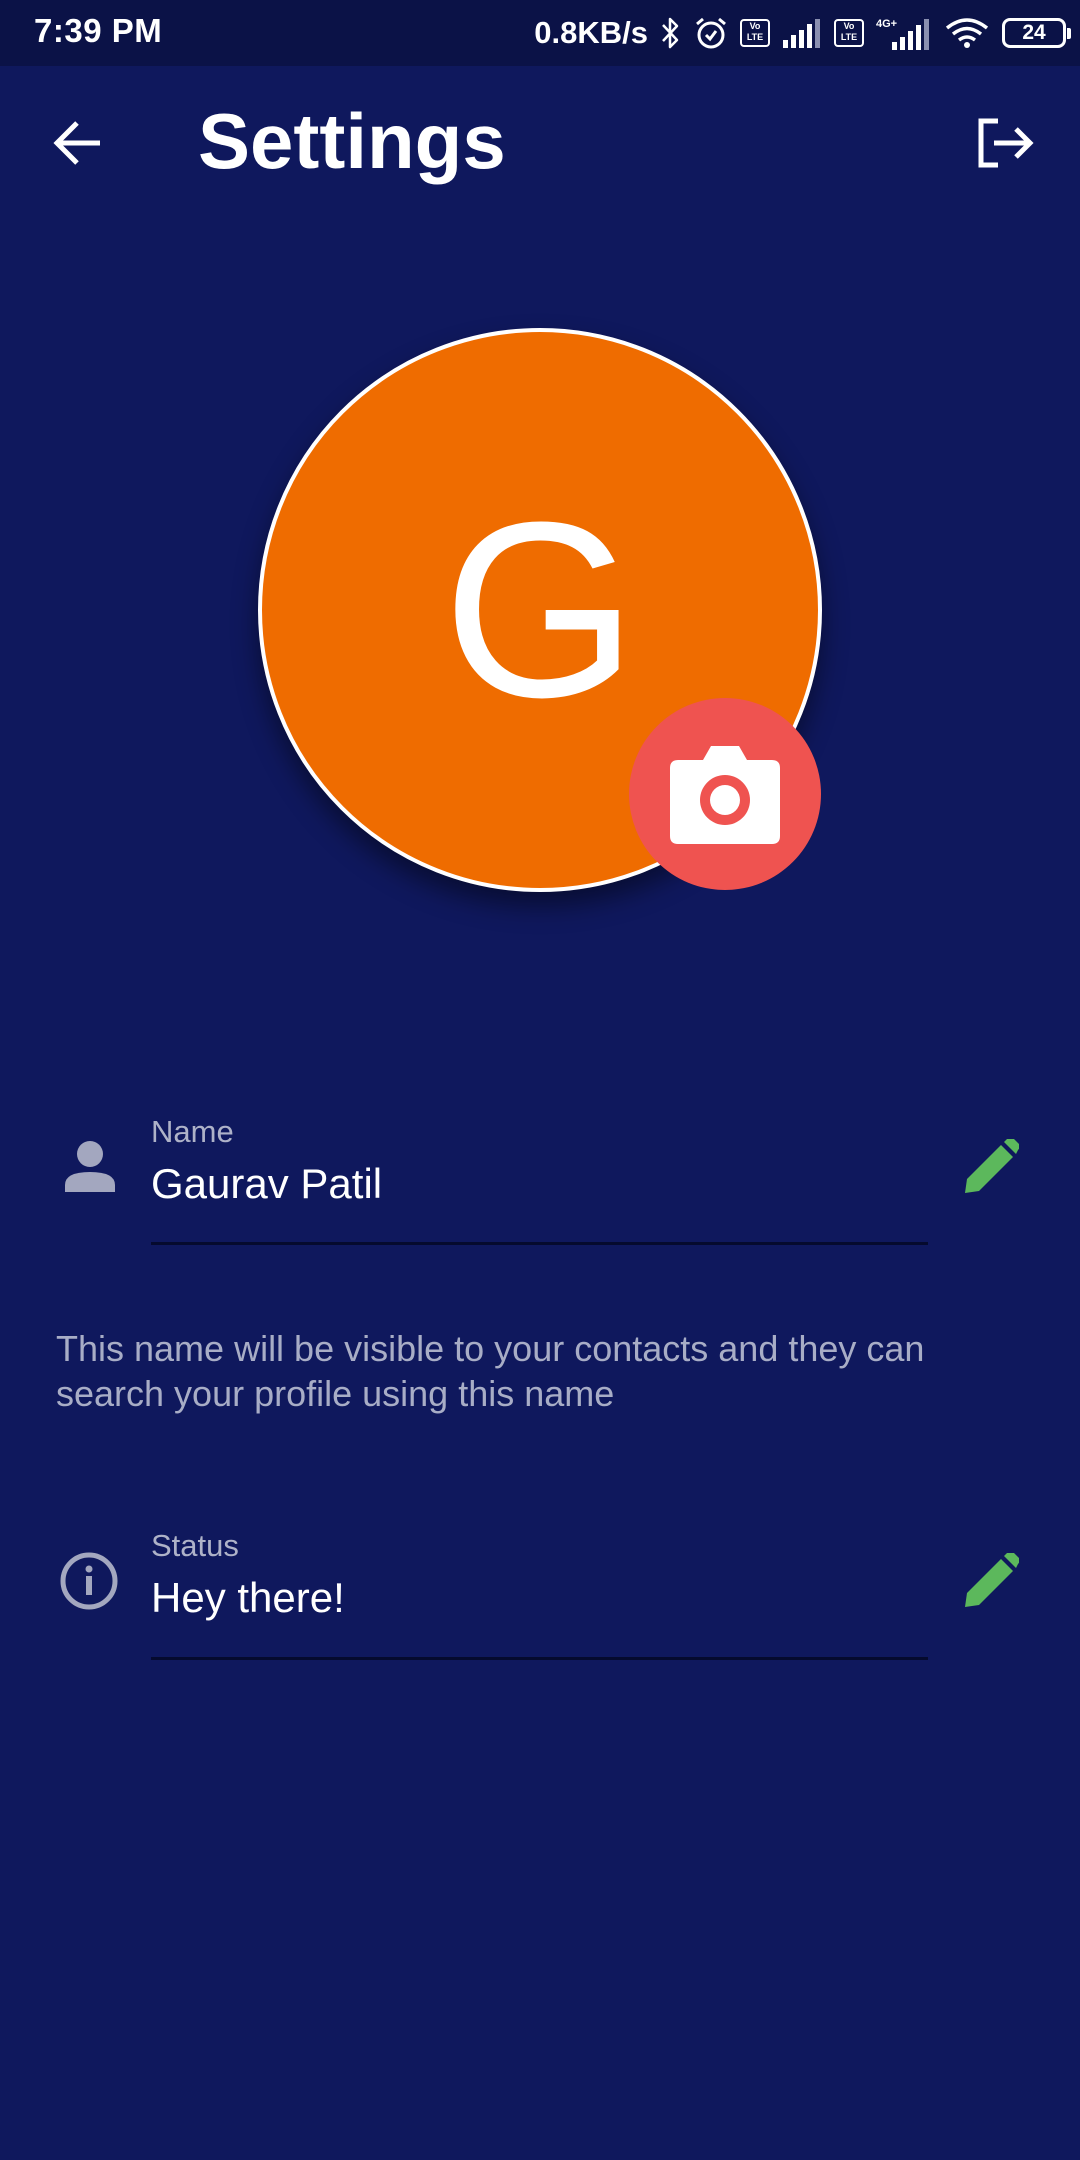 This screenshot has width=1080, height=2160. Describe the element at coordinates (192, 1131) in the screenshot. I see `name-label: Name` at that location.